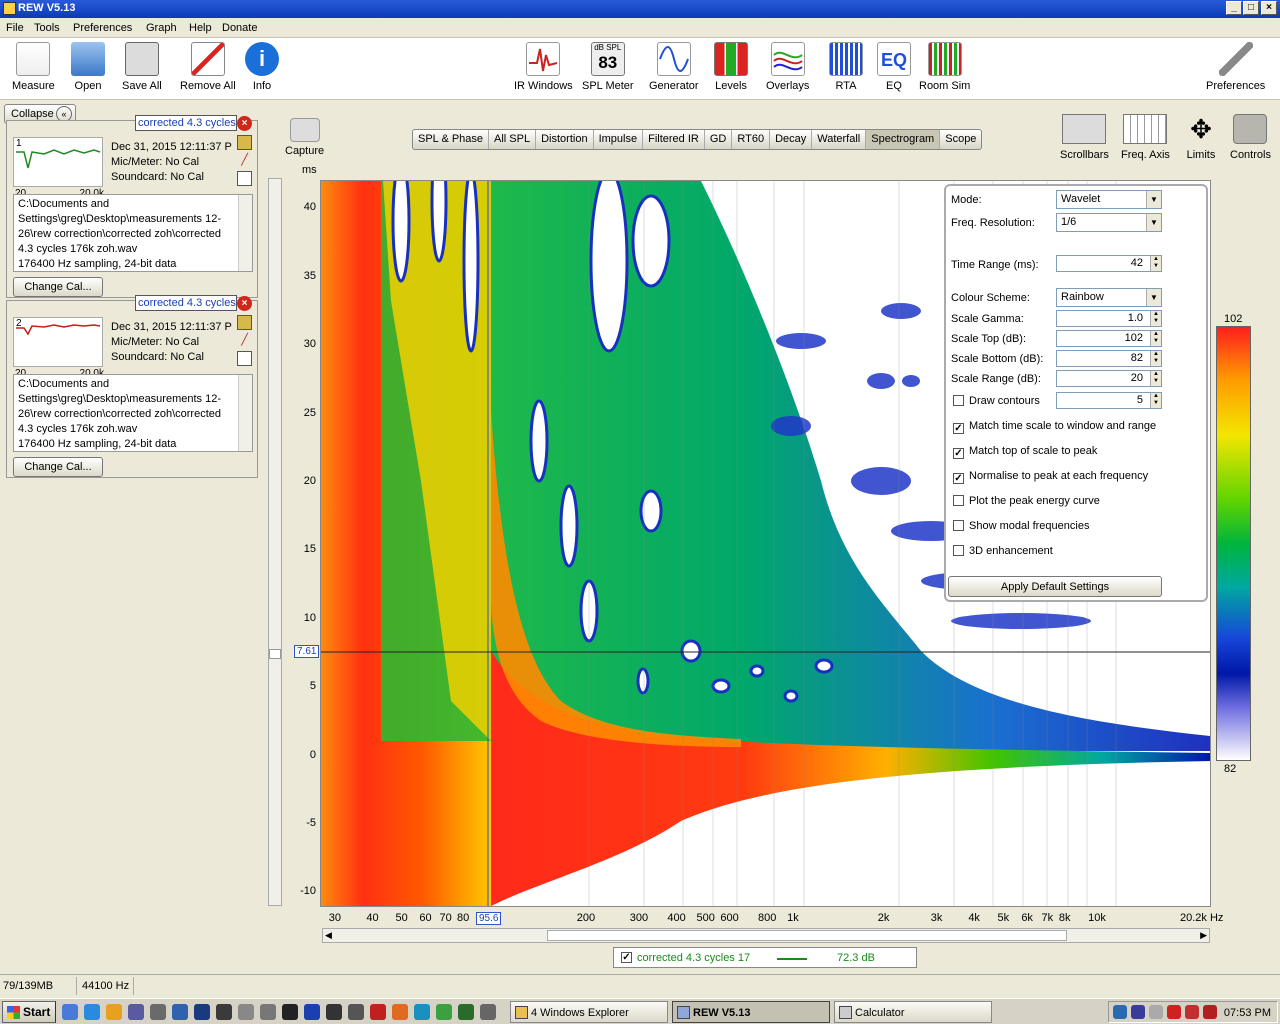  Describe the element at coordinates (1109, 222) in the screenshot. I see `freq-resolution-select: 1/6 ▼` at that location.